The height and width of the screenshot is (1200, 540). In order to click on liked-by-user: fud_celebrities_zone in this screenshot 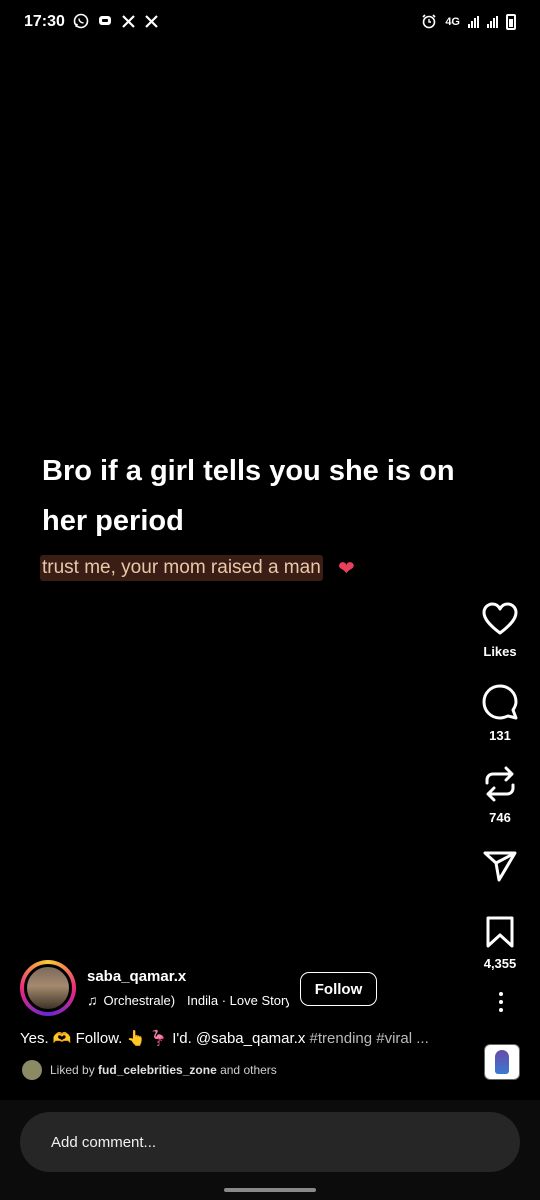, I will do `click(157, 1070)`.